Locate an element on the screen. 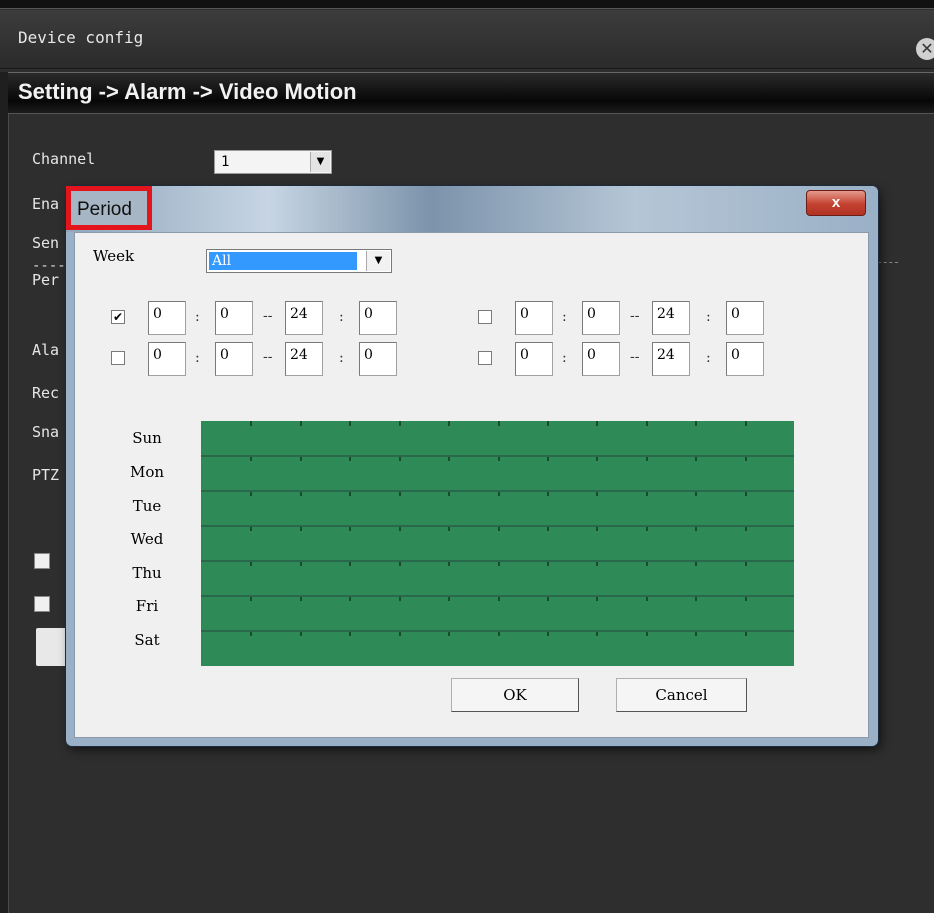 Image resolution: width=934 pixels, height=913 pixels. period-start-min-4: 0 is located at coordinates (601, 359).